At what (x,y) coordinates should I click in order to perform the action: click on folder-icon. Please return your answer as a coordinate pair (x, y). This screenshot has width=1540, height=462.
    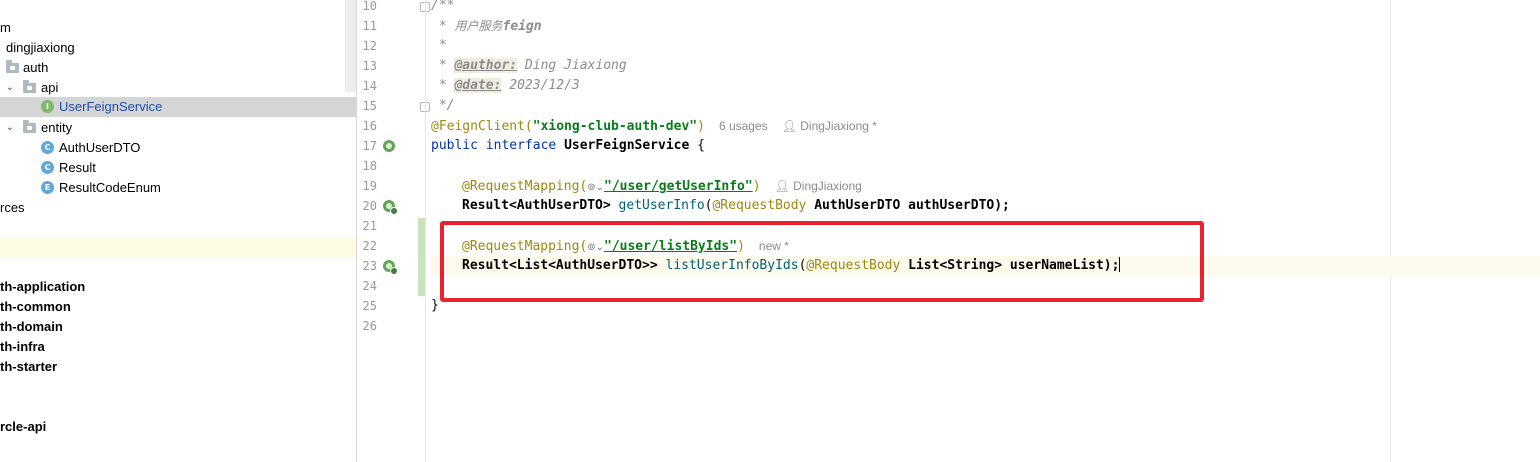
    Looking at the image, I should click on (12, 66).